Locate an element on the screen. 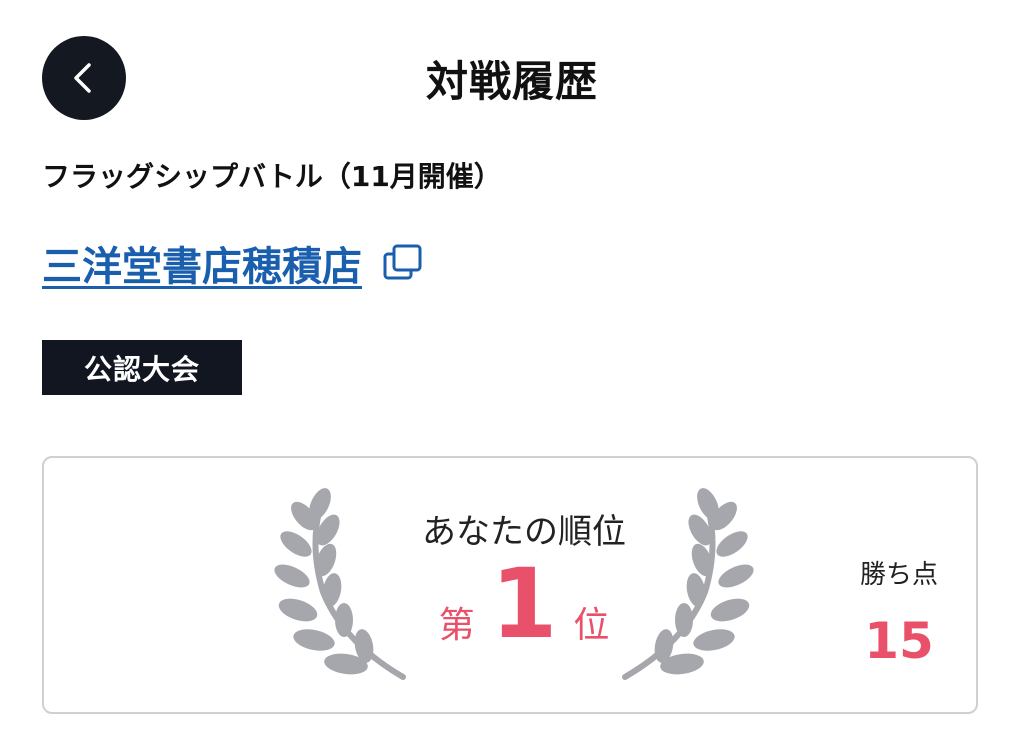  rank-prefix: 第 is located at coordinates (456, 625).